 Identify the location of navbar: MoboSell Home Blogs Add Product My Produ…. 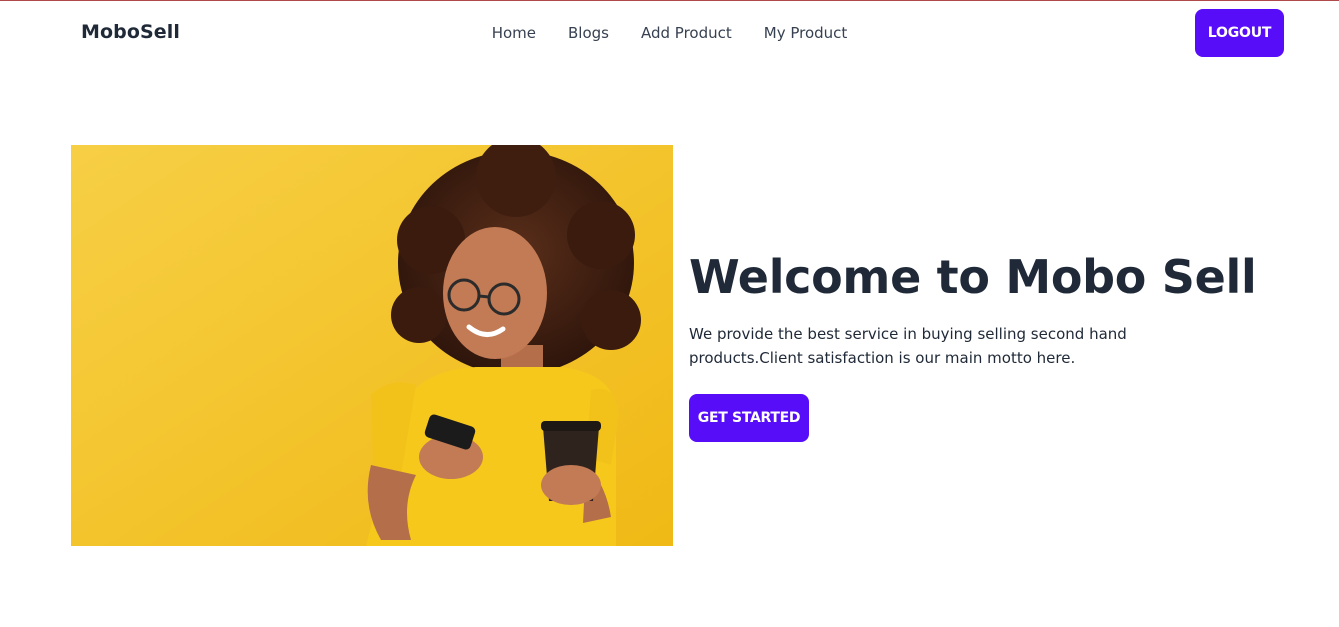
(669, 34).